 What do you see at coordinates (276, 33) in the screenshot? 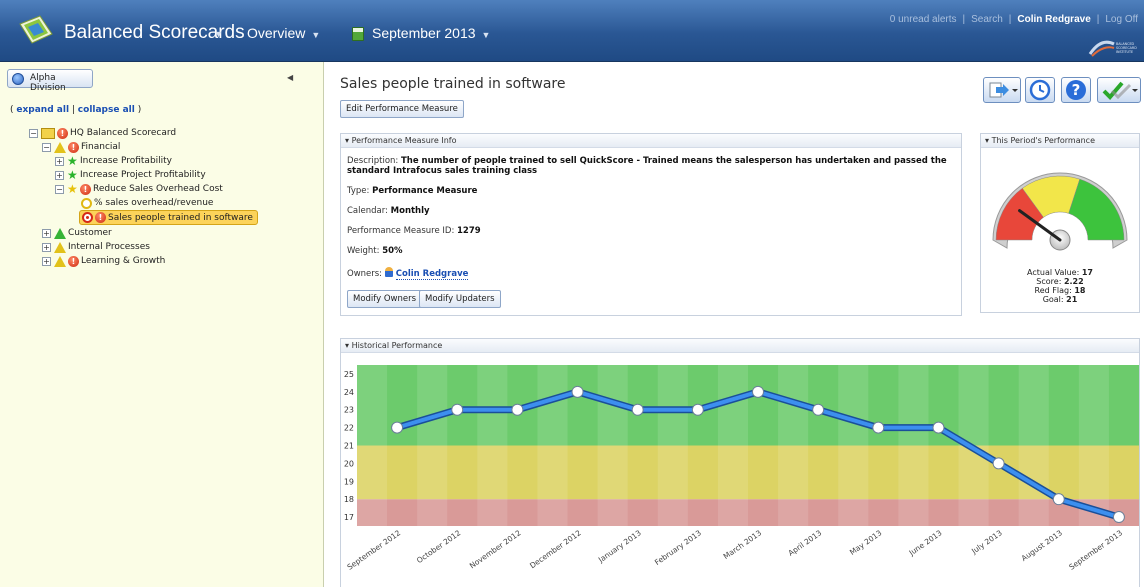
I see `overview-label: Overview` at bounding box center [276, 33].